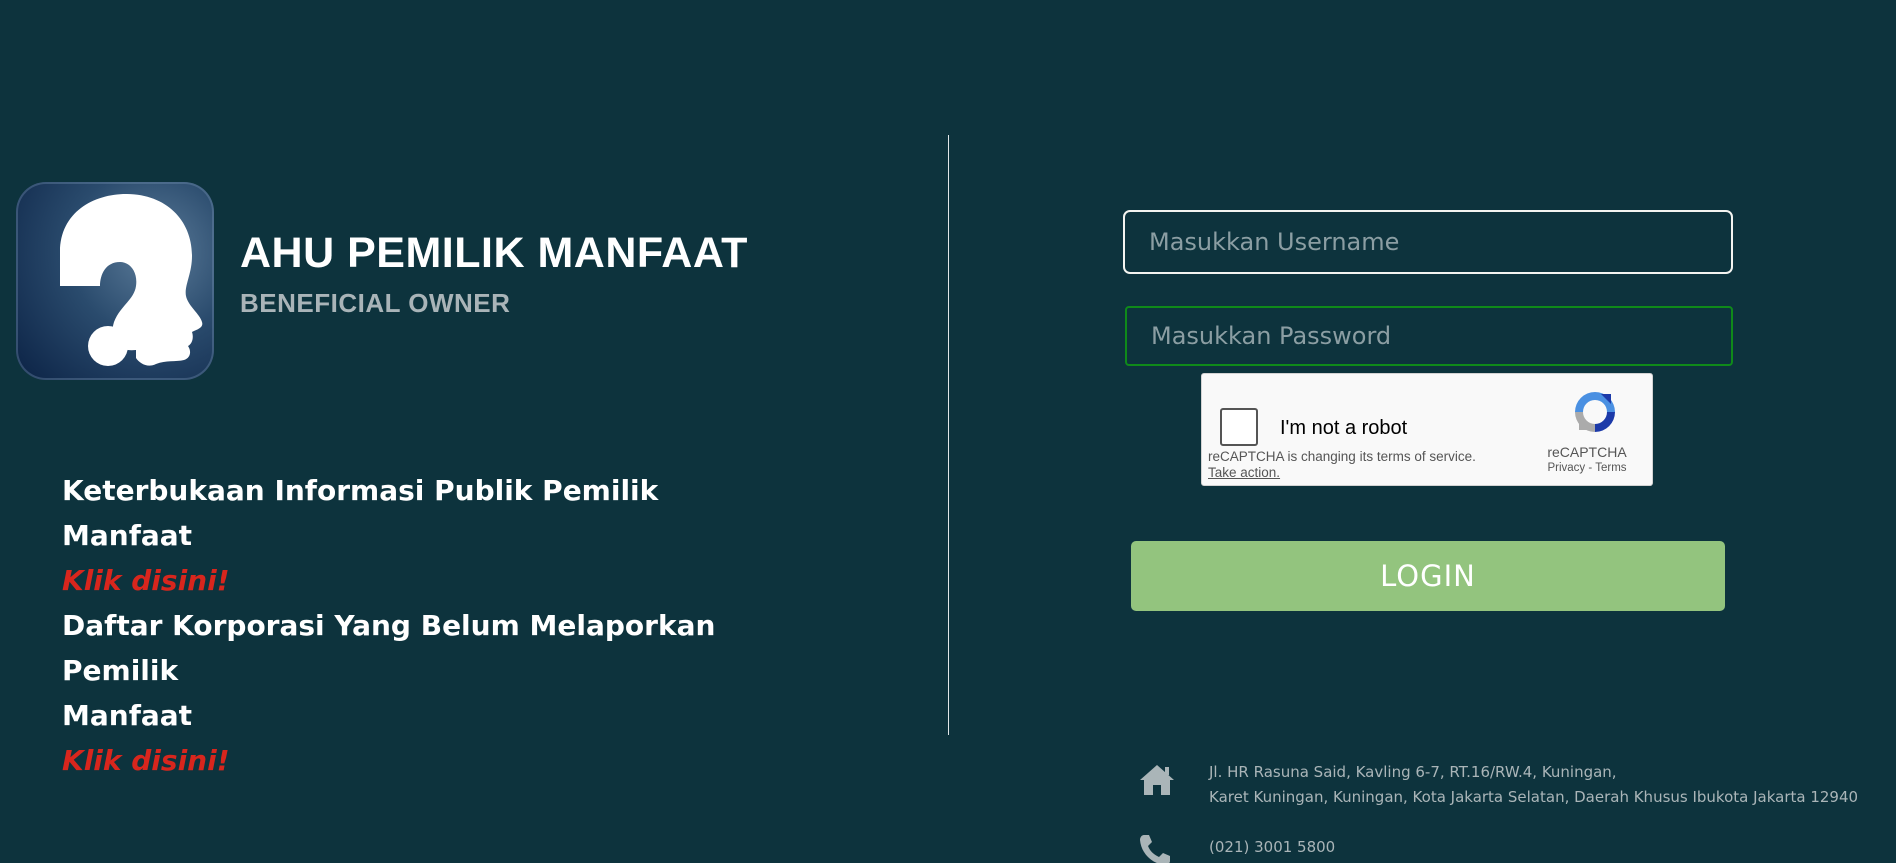 The width and height of the screenshot is (1896, 863). I want to click on username-input, so click(1428, 242).